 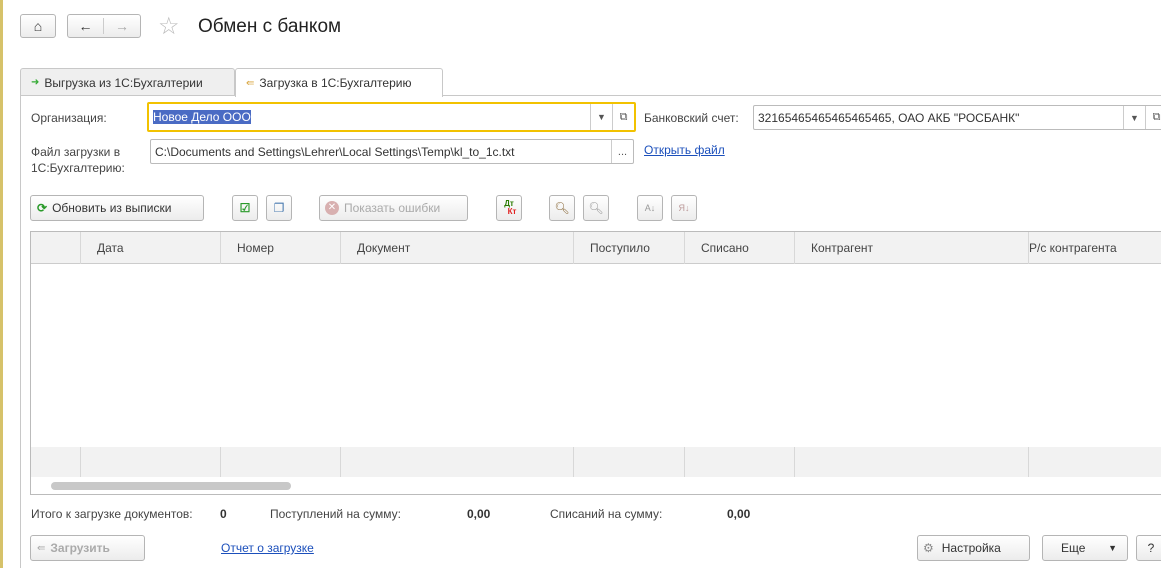 I want to click on open-file-link: Открыть файл, so click(x=684, y=150).